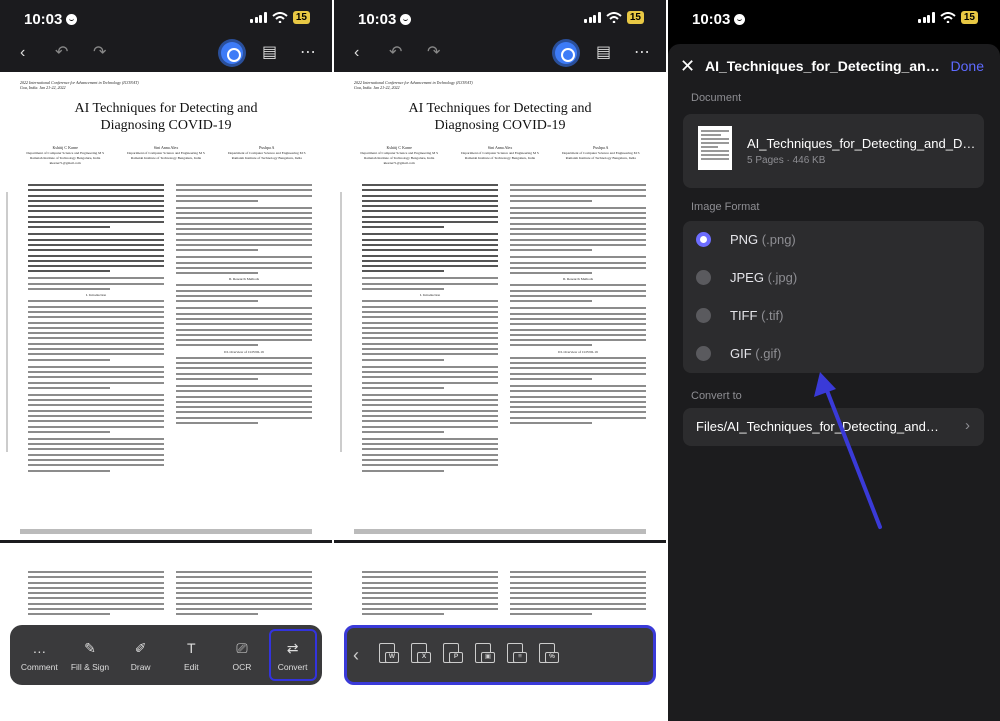 This screenshot has width=1000, height=721. I want to click on fill-sign-button: ✎ Fill & Sign, so click(90, 655).